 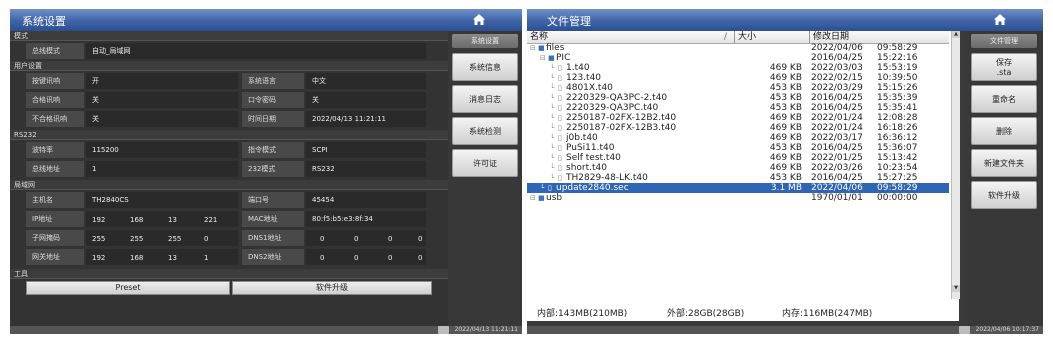 I want to click on vertical-scrollbar: ▲ ▼, so click(x=955, y=165).